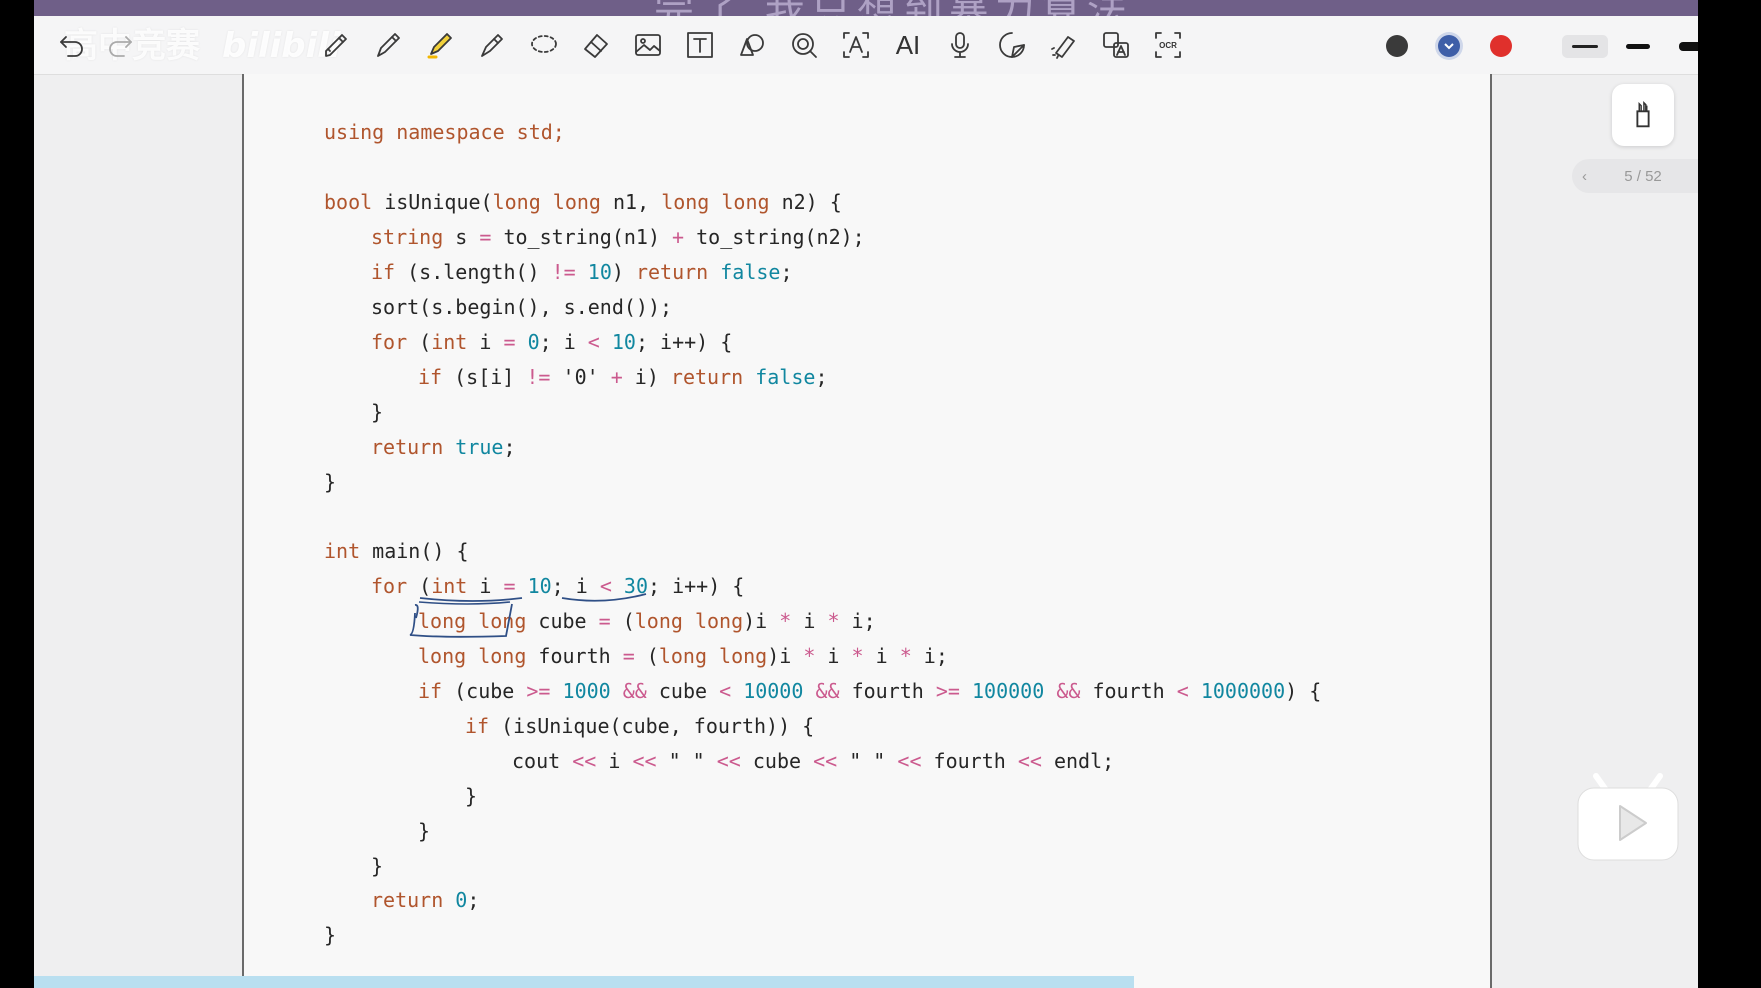 The height and width of the screenshot is (988, 1761). Describe the element at coordinates (444, 132) in the screenshot. I see `code-line: using namespace std;` at that location.